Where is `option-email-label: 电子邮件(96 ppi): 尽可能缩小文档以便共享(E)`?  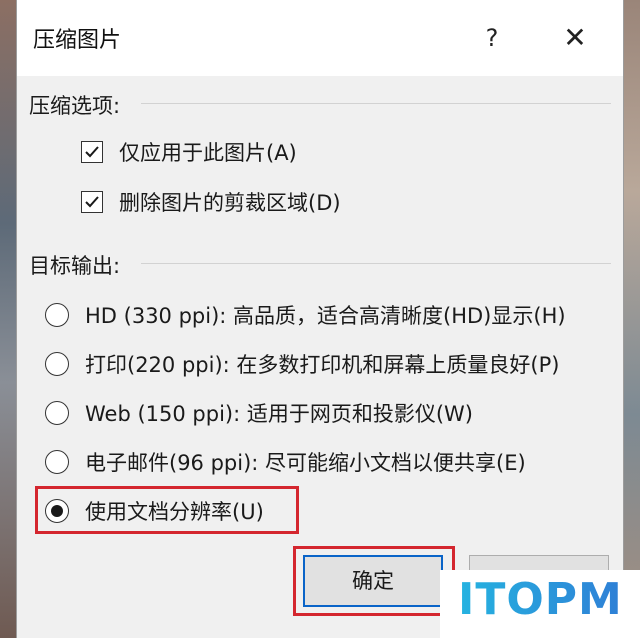 option-email-label: 电子邮件(96 ppi): 尽可能缩小文档以便共享(E) is located at coordinates (305, 463).